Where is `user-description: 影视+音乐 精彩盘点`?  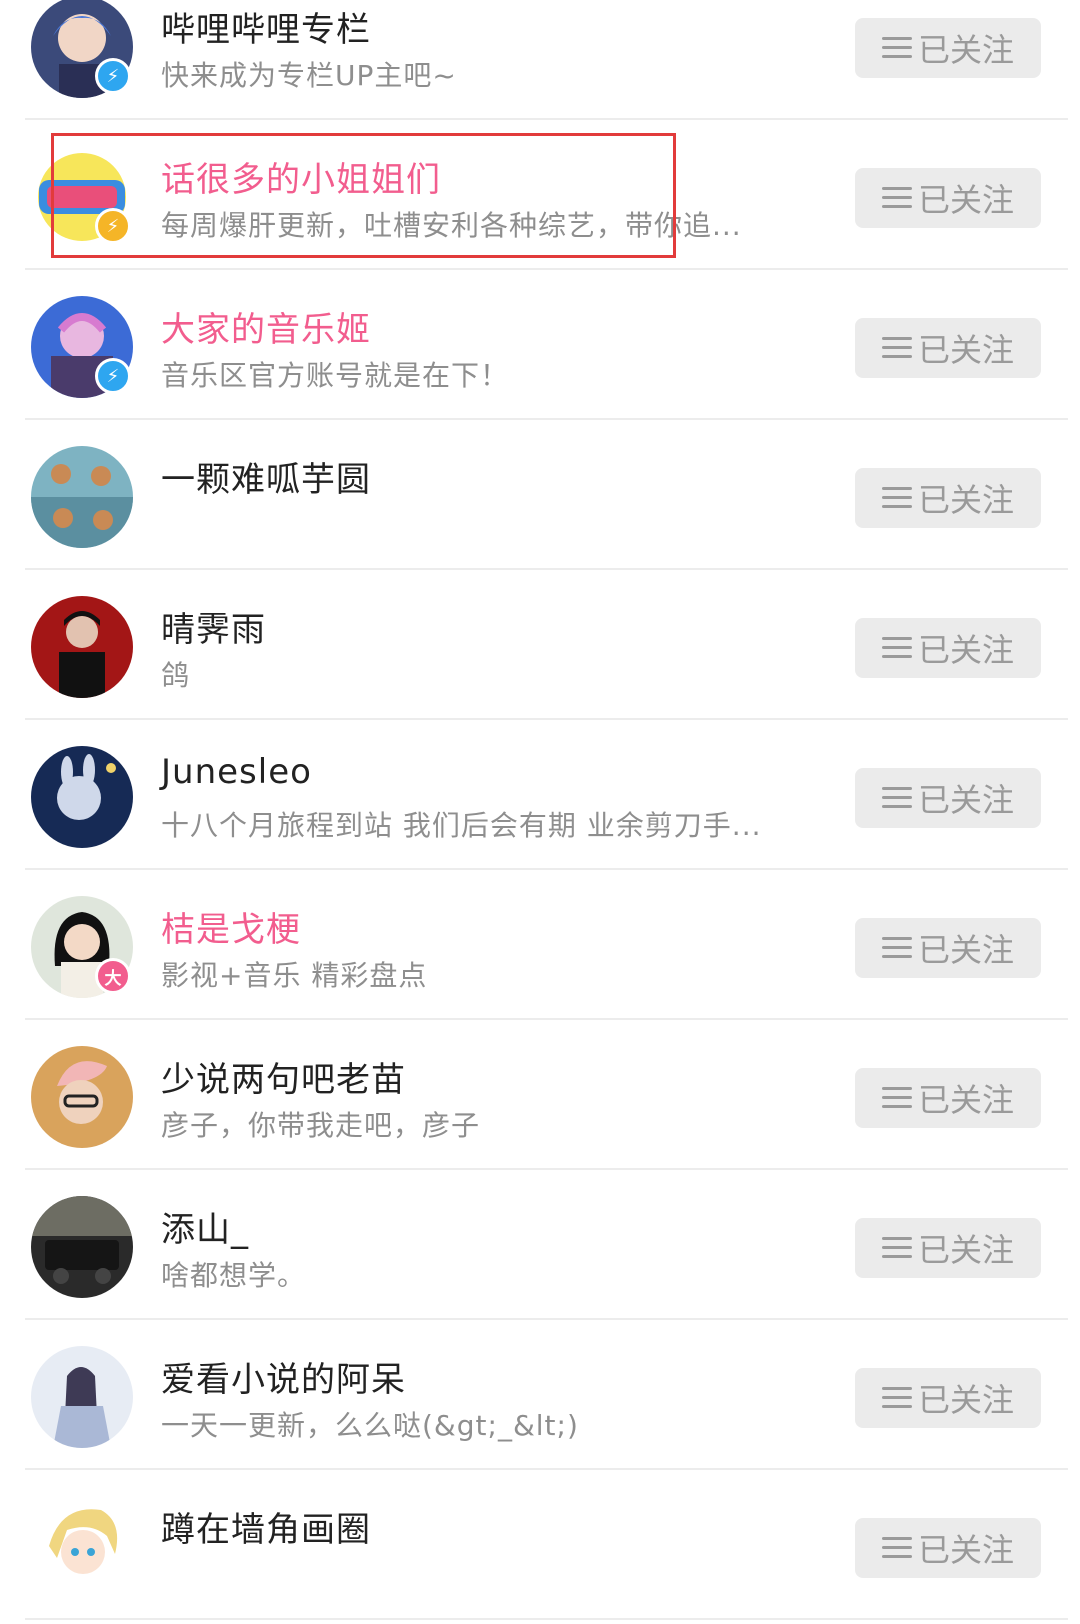 user-description: 影视+音乐 精彩盘点 is located at coordinates (294, 975).